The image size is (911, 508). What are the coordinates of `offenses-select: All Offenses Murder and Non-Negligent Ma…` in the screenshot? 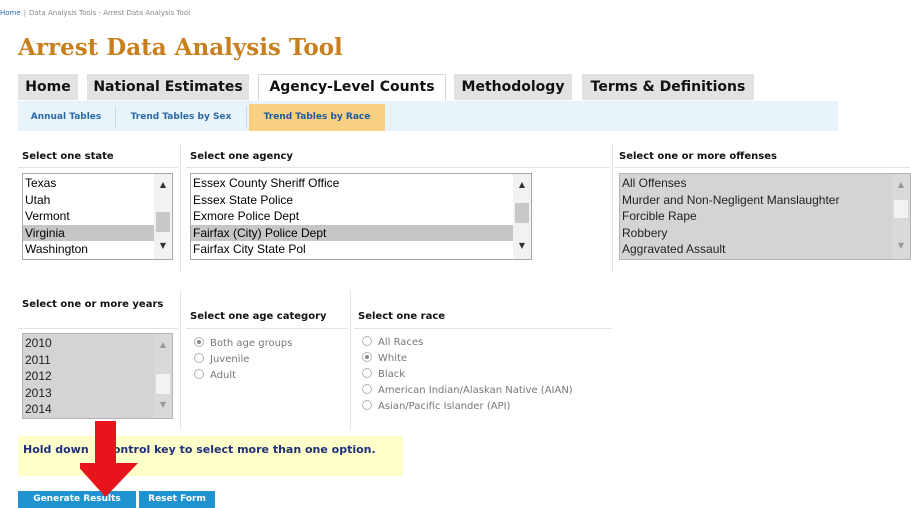 It's located at (765, 216).